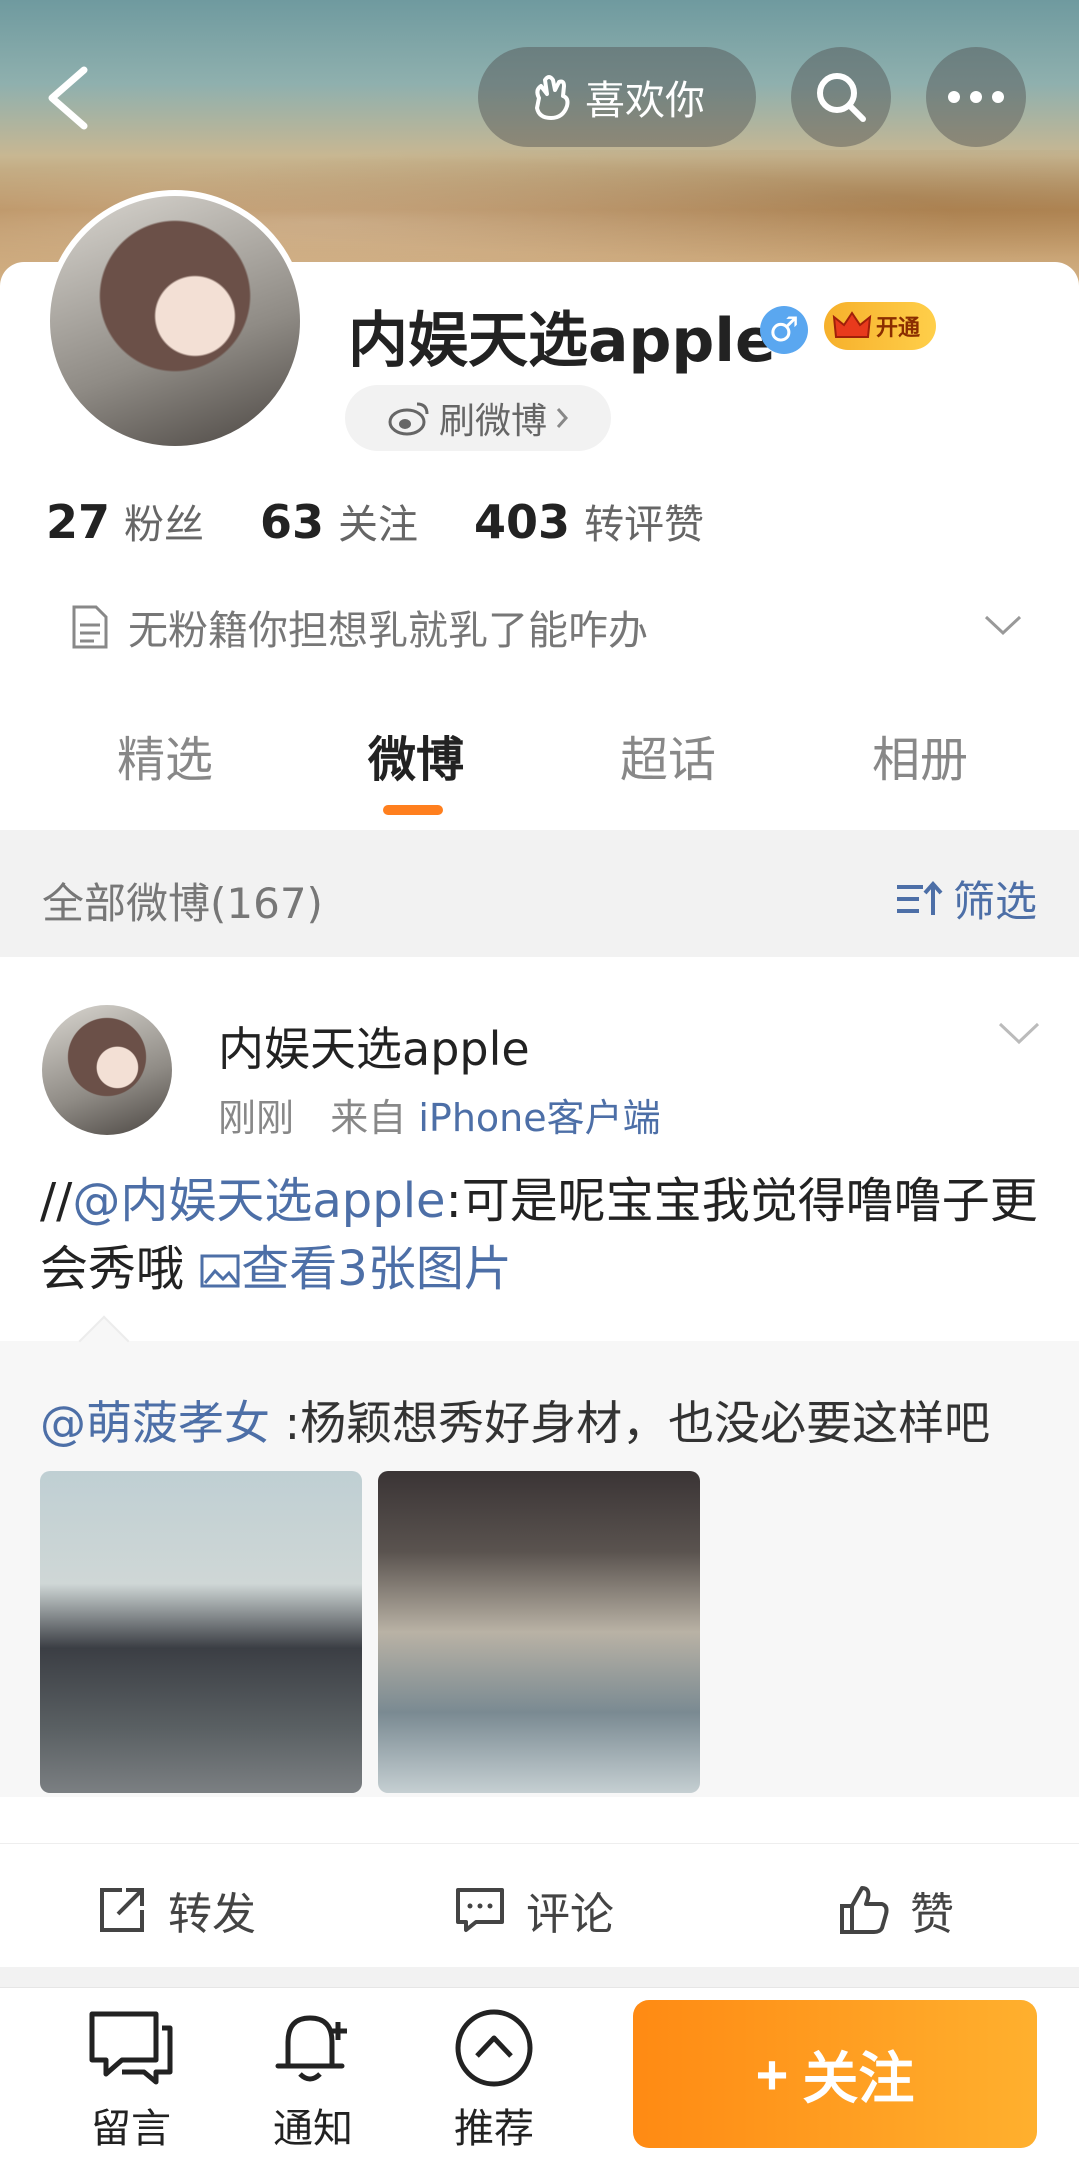 This screenshot has height=2160, width=1079. I want to click on view-images-link: 查看3张图片, so click(355, 1269).